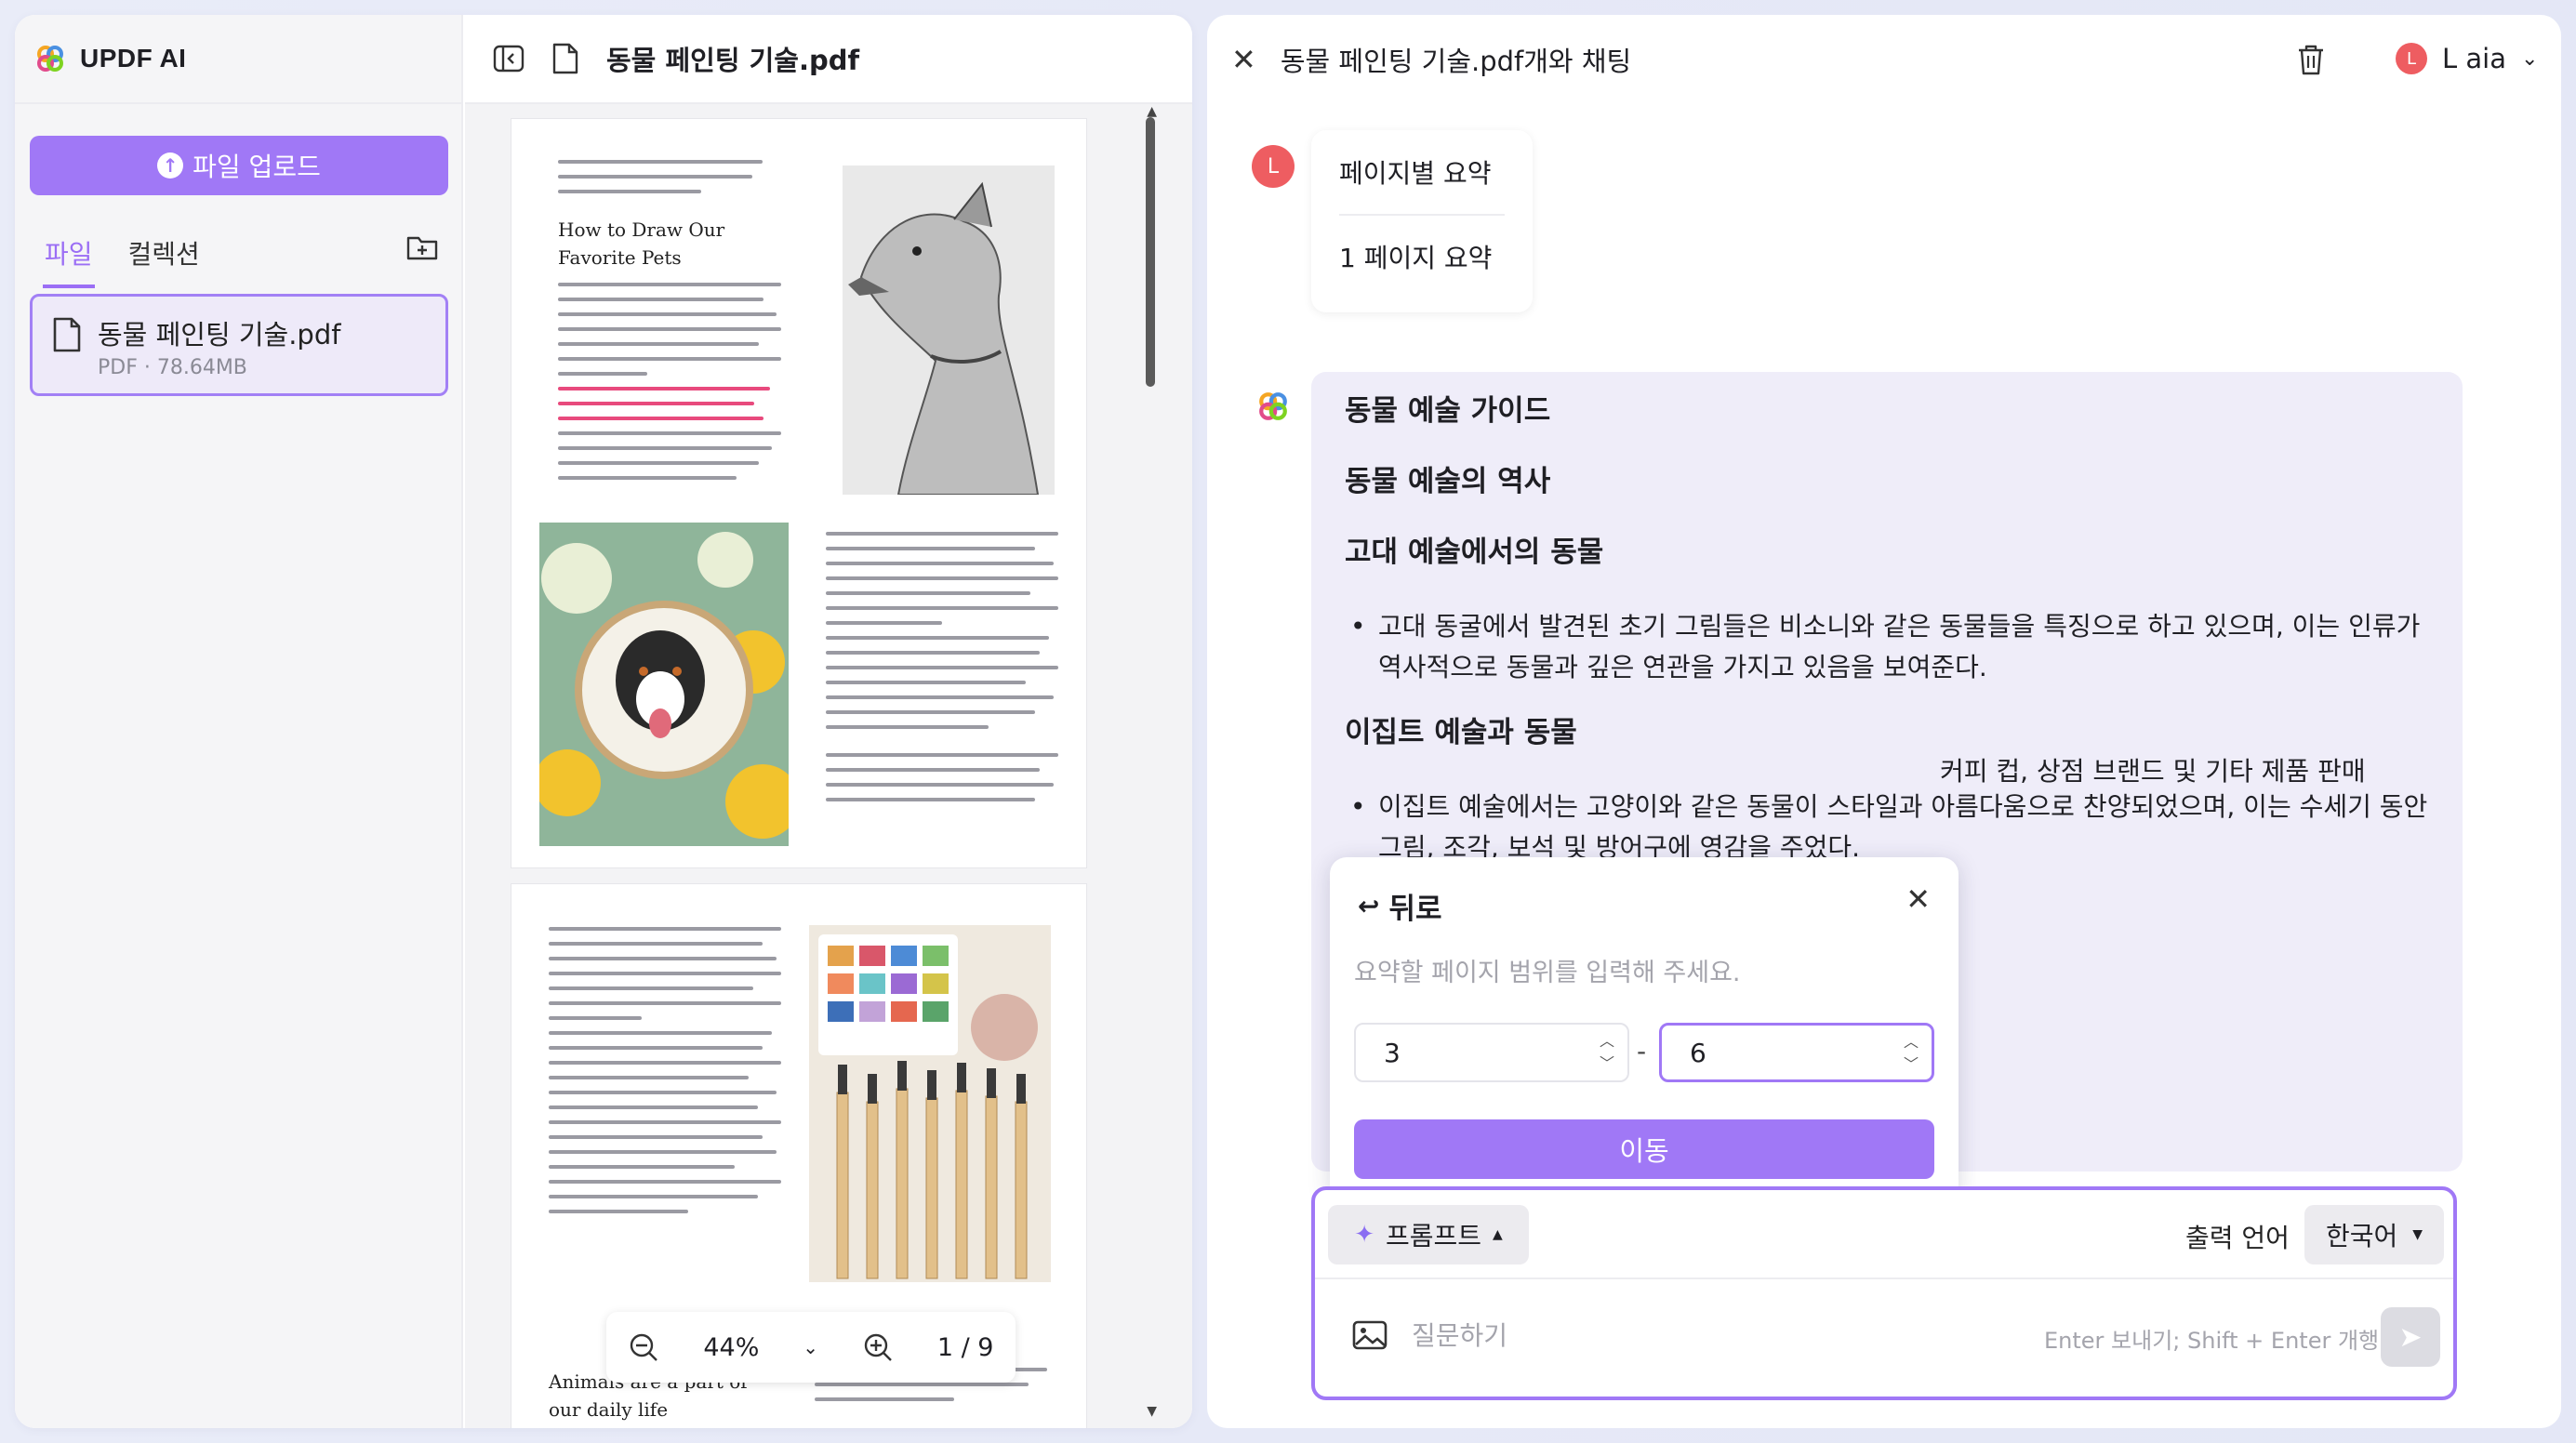 The image size is (2576, 1443). What do you see at coordinates (1433, 1236) in the screenshot?
I see `prompt-label: 프롬프트` at bounding box center [1433, 1236].